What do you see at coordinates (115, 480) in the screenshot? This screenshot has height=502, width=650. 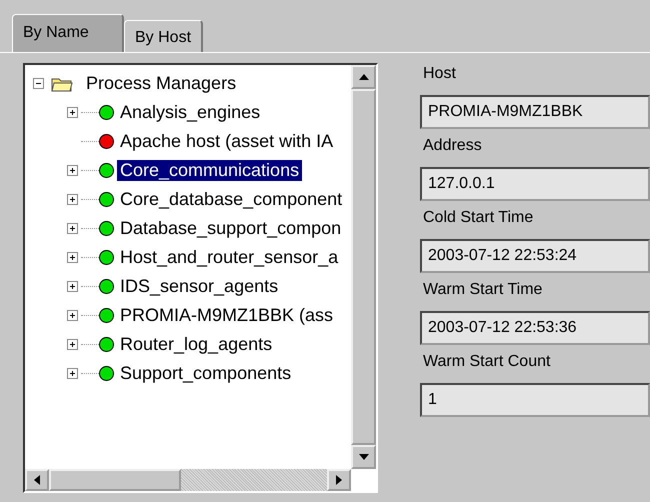 I see `scroll-thumb` at bounding box center [115, 480].